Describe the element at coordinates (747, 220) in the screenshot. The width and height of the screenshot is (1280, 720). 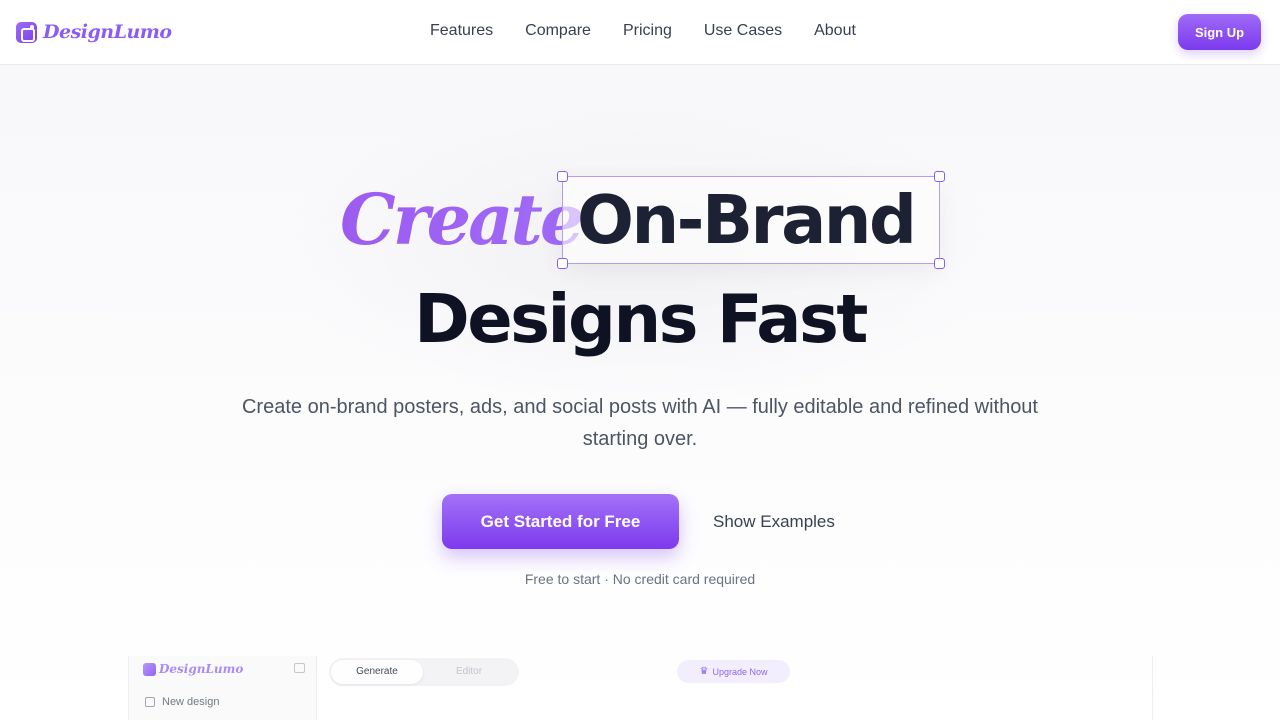
I see `hero-word-on-brand: On-Brand` at that location.